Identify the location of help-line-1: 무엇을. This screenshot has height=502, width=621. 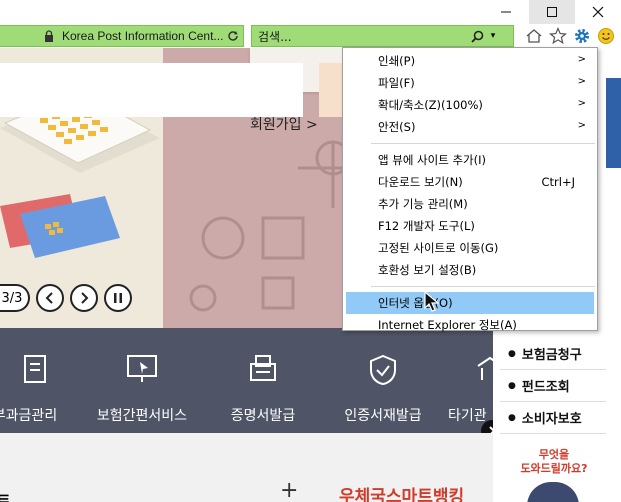
(554, 454).